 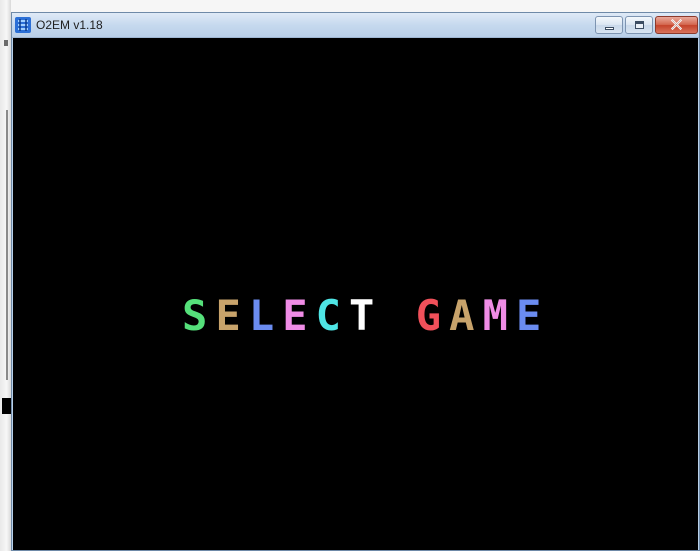 I want to click on maximize-button, so click(x=639, y=25).